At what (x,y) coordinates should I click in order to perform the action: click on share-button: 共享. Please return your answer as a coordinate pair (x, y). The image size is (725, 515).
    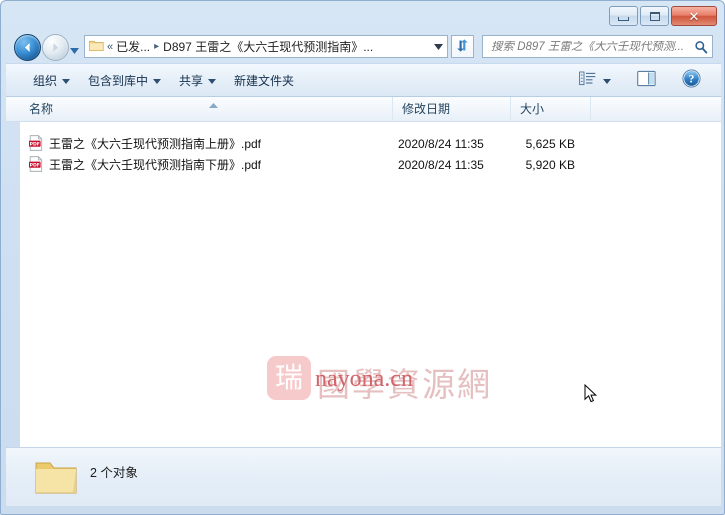
    Looking at the image, I should click on (197, 80).